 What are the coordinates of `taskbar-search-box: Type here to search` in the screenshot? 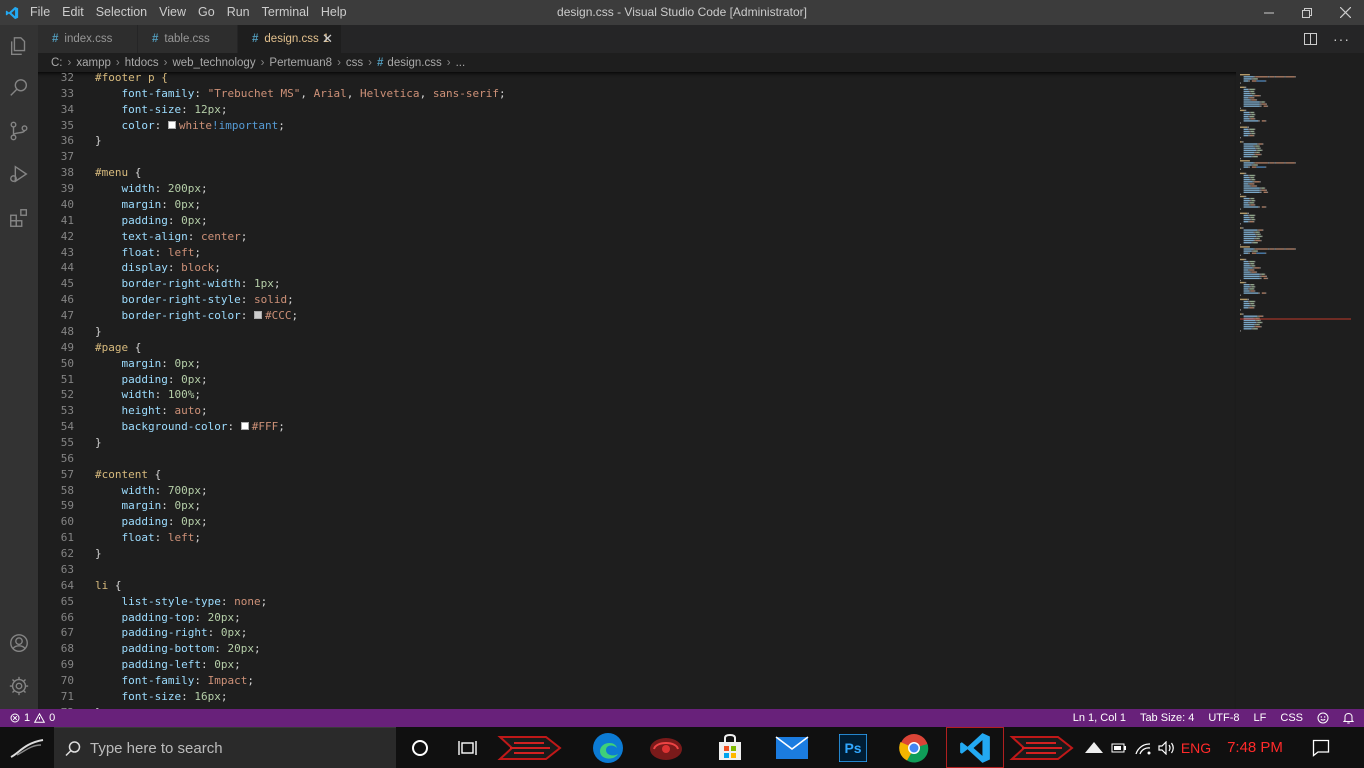 It's located at (225, 747).